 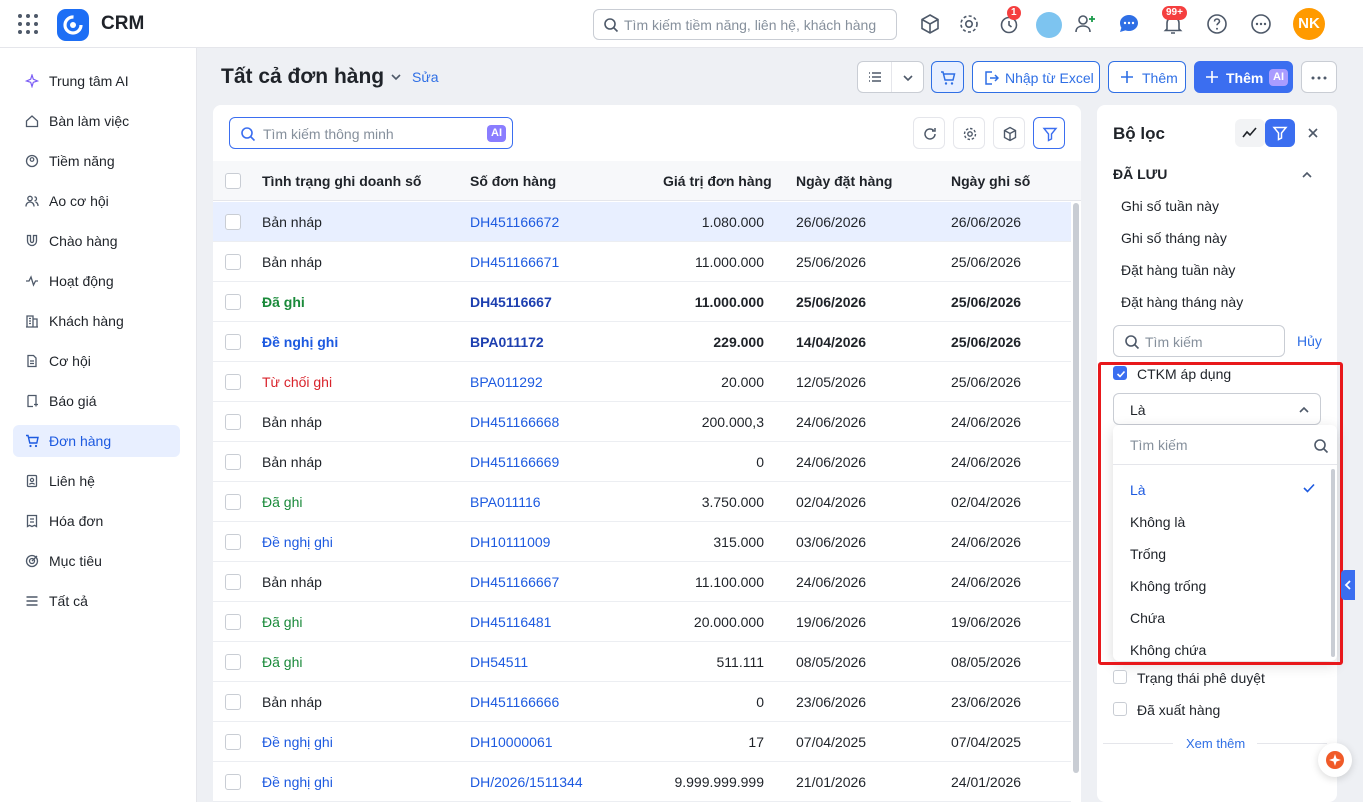 I want to click on sidebar-item: Đơn hàng, so click(x=96, y=441).